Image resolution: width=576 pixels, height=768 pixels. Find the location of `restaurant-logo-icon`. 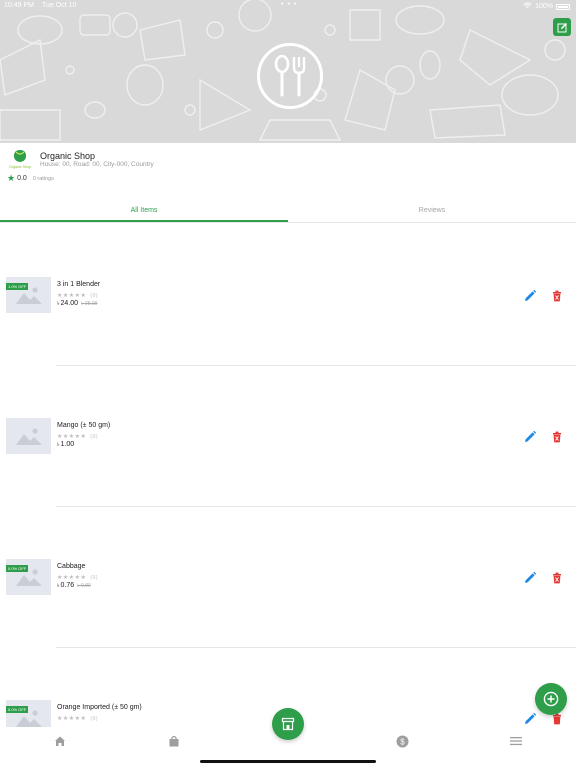

restaurant-logo-icon is located at coordinates (290, 76).